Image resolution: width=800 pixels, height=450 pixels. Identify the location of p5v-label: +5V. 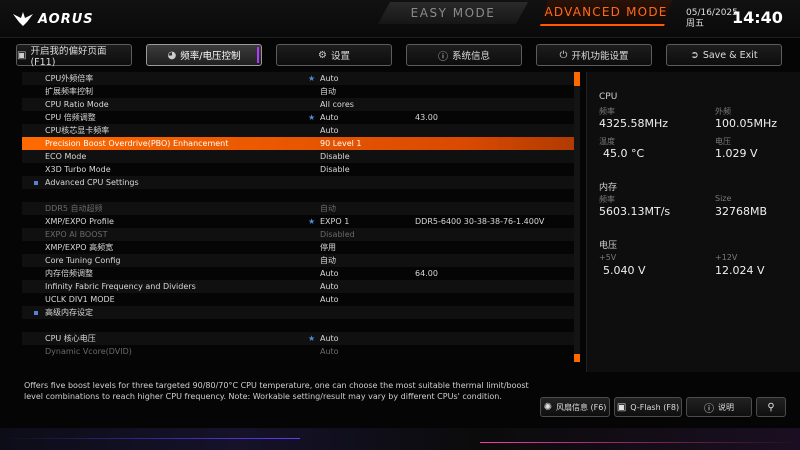
(608, 257).